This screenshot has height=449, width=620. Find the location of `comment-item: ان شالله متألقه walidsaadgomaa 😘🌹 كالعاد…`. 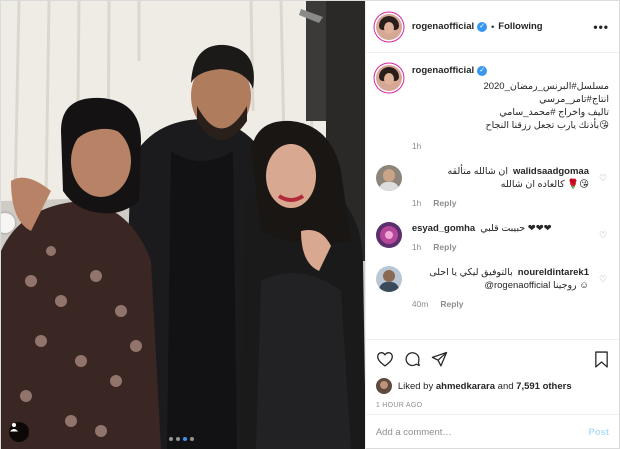

comment-item: ان شالله متألقه walidsaadgomaa 😘🌹 كالعاد… is located at coordinates (492, 186).